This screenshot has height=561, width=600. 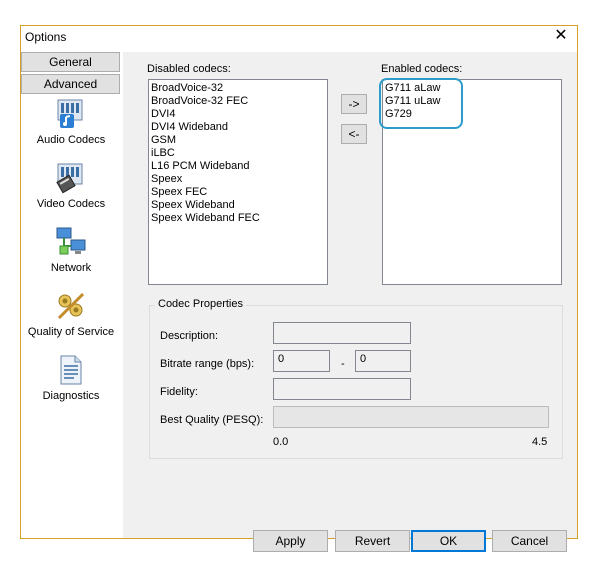 I want to click on description-label: Description:, so click(x=189, y=336).